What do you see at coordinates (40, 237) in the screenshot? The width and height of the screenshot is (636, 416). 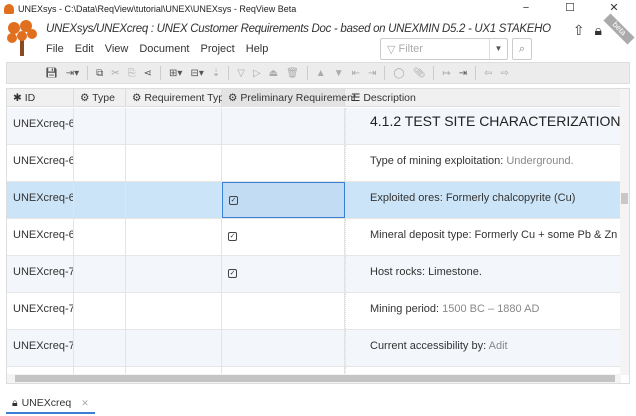 I see `id-cell: UNEXcreq-69` at bounding box center [40, 237].